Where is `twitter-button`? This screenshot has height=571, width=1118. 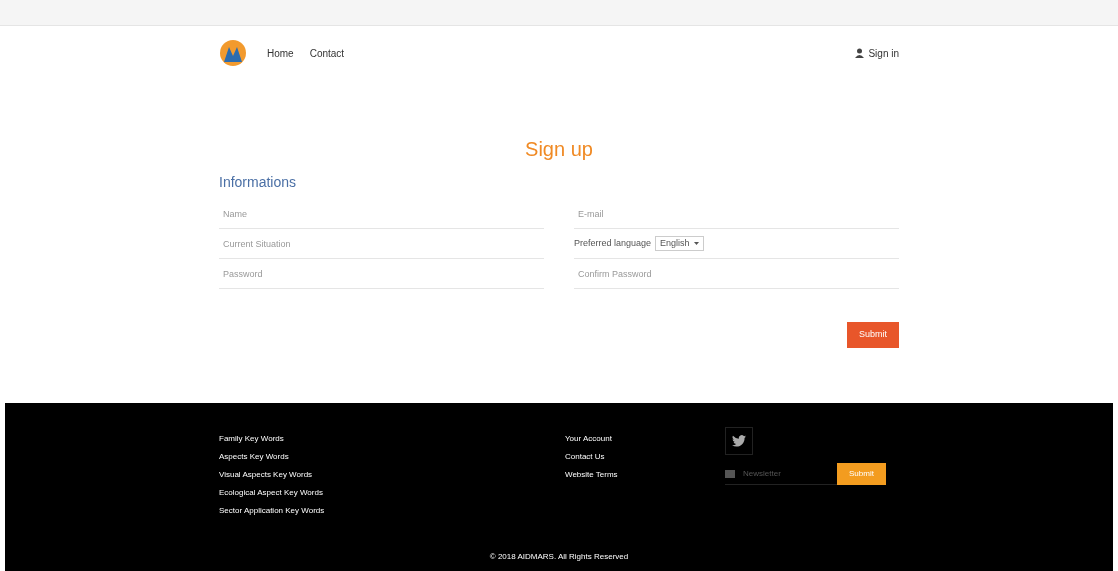
twitter-button is located at coordinates (739, 441).